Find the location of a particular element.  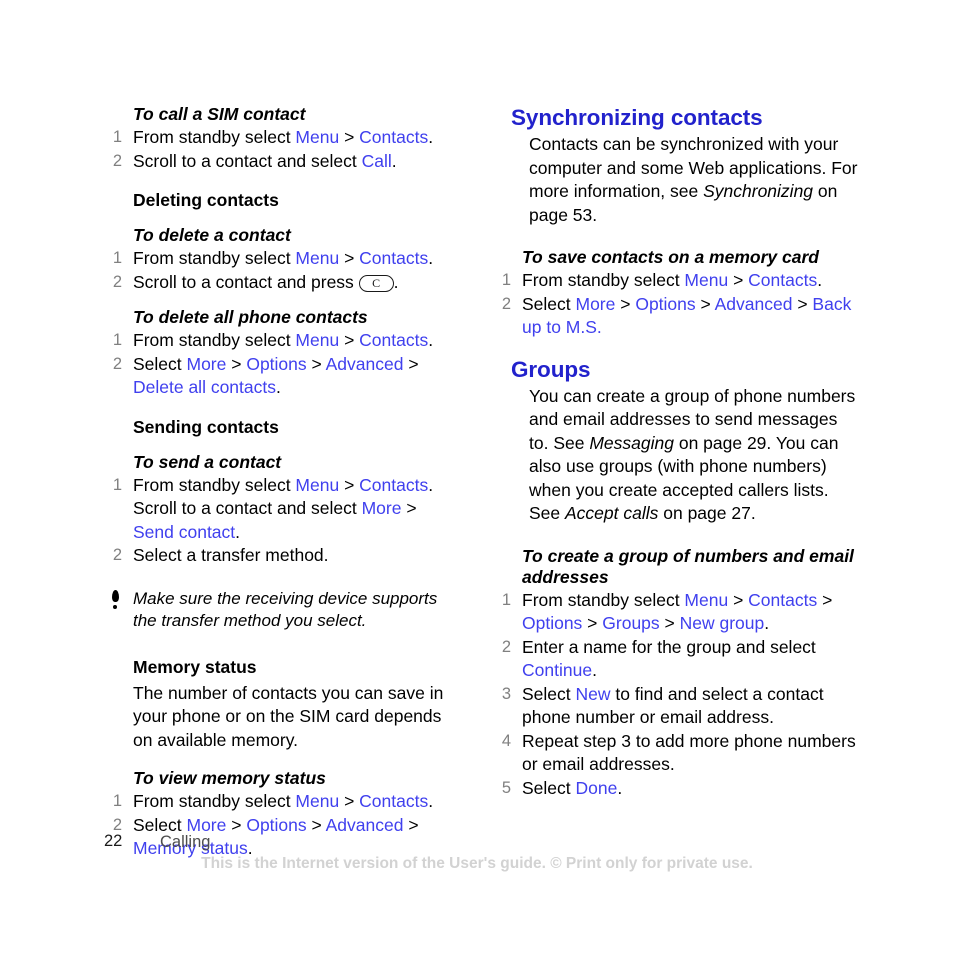

step-number: 3 is located at coordinates (506, 693).